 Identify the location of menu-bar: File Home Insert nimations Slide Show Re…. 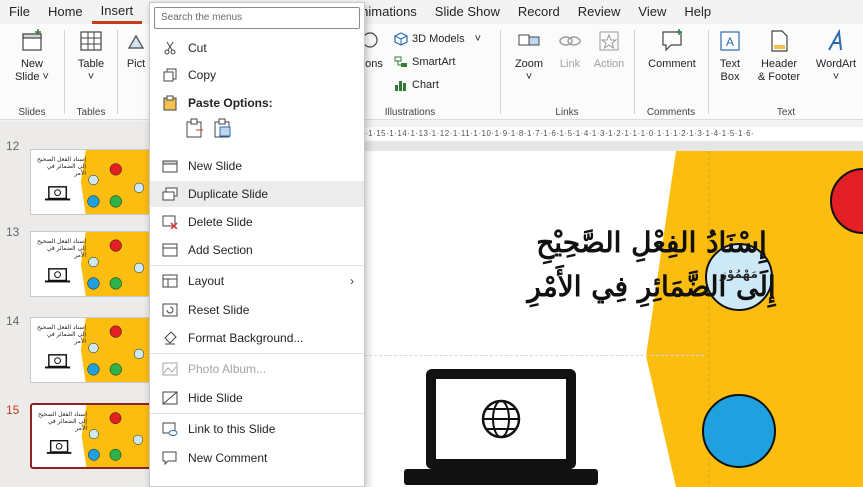
(431, 12).